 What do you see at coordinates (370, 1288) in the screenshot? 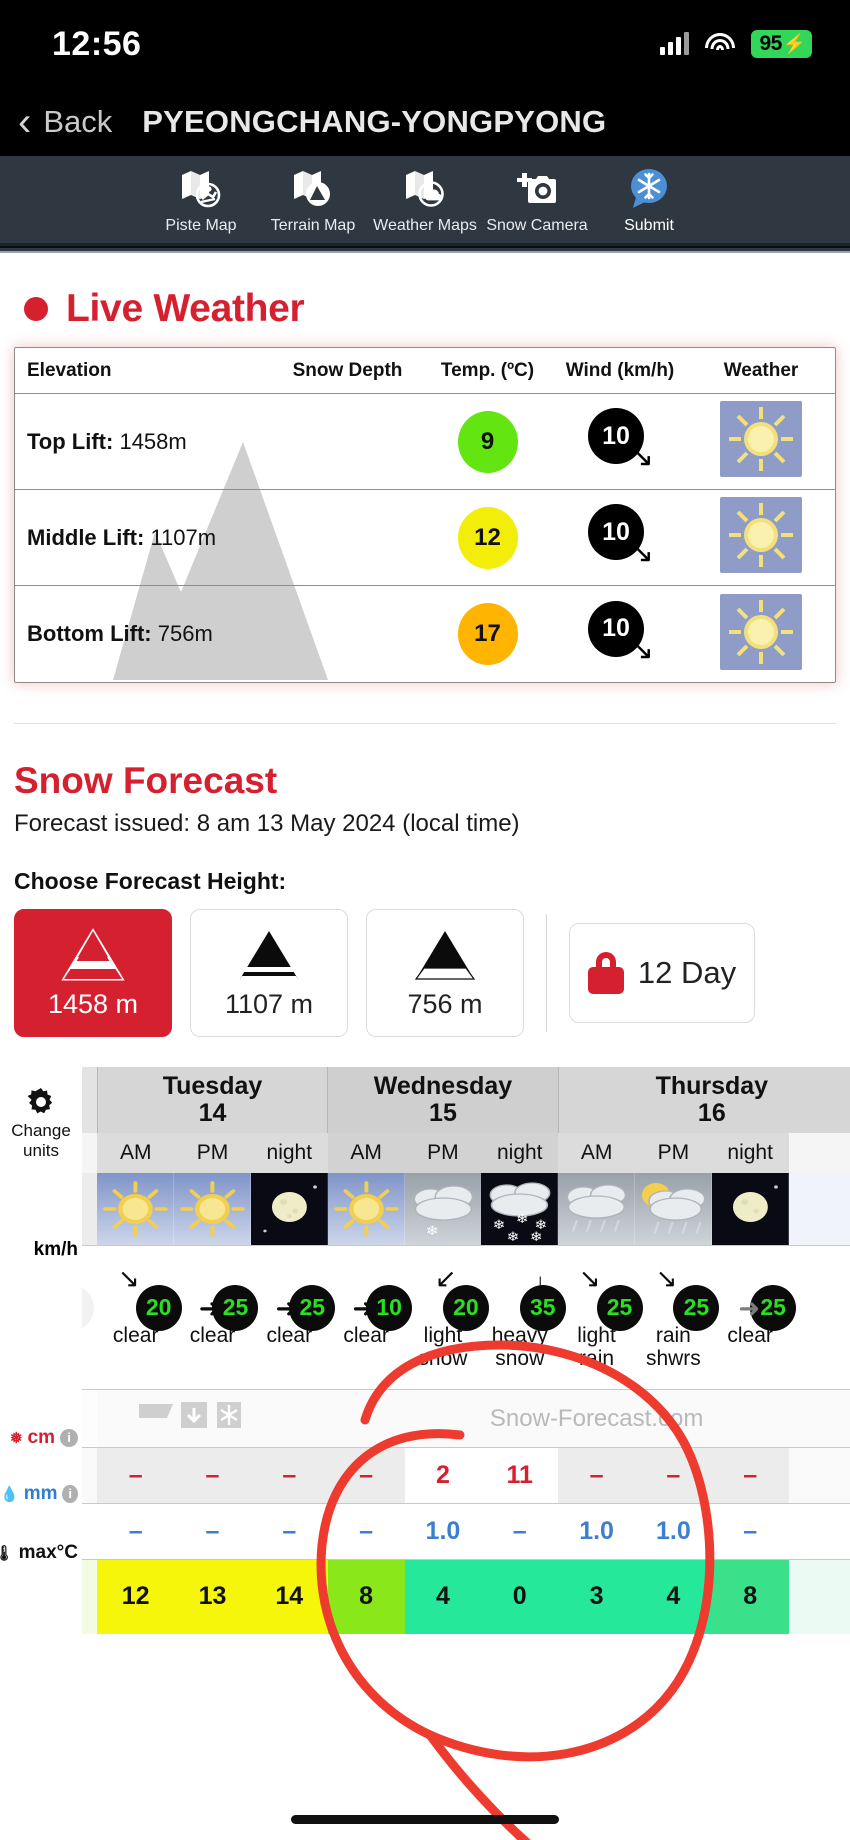
I see `wind-wed-am: 10 ➜` at bounding box center [370, 1288].